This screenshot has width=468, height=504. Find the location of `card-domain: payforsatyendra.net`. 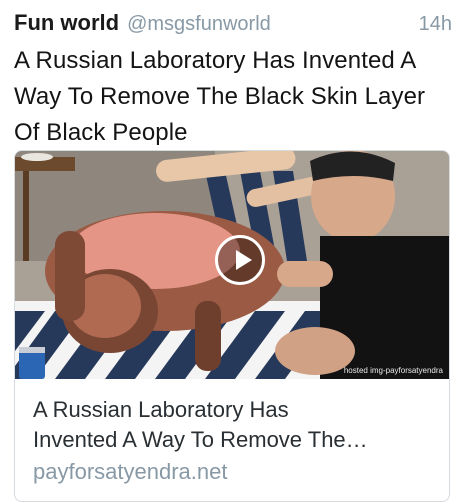

card-domain: payforsatyendra.net is located at coordinates (233, 472).